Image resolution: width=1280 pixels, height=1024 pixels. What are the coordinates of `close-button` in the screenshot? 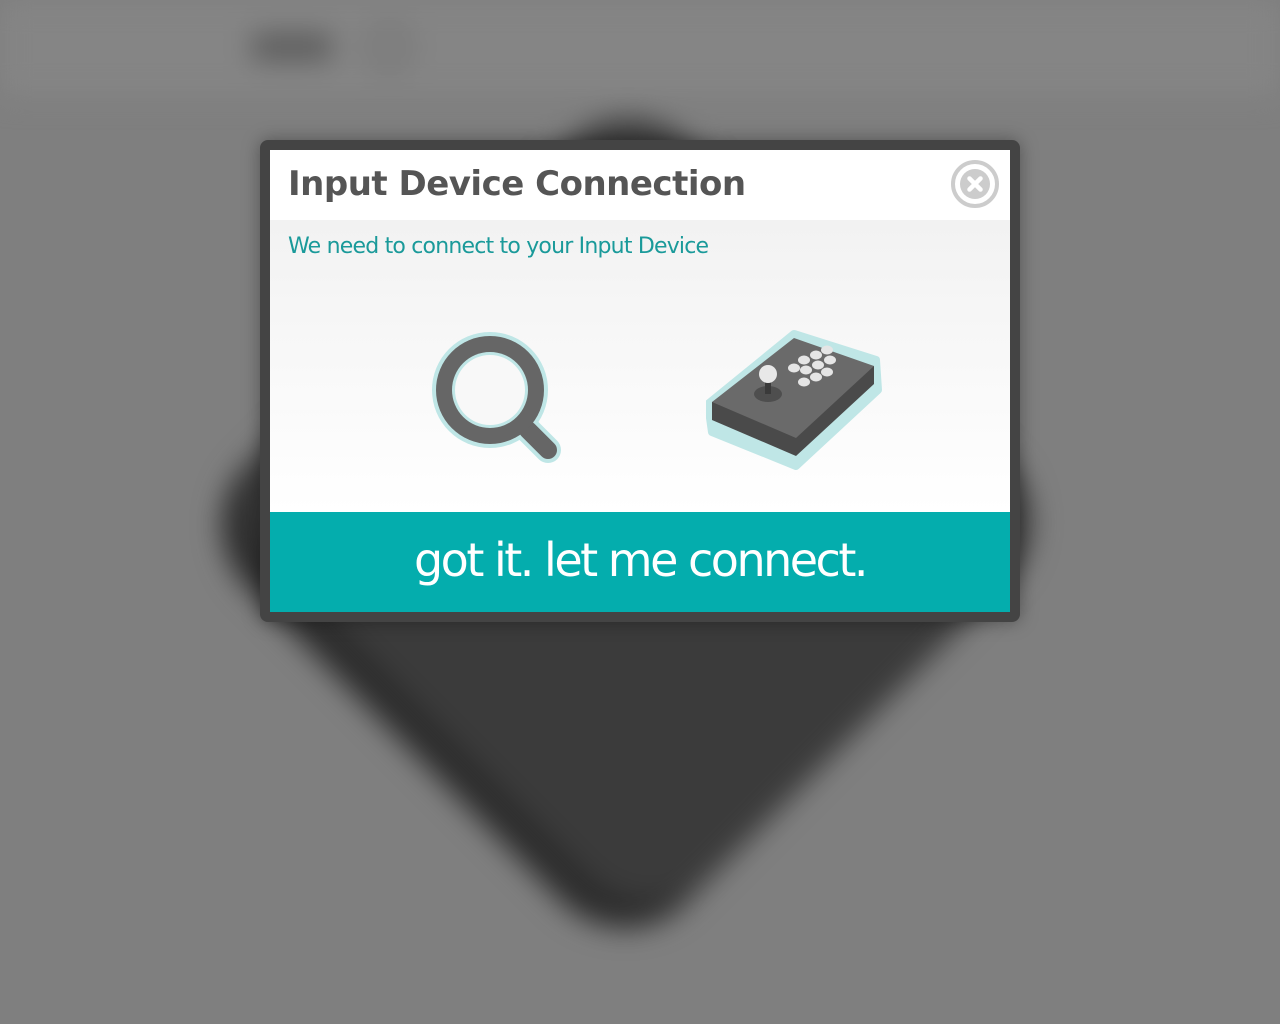 It's located at (975, 184).